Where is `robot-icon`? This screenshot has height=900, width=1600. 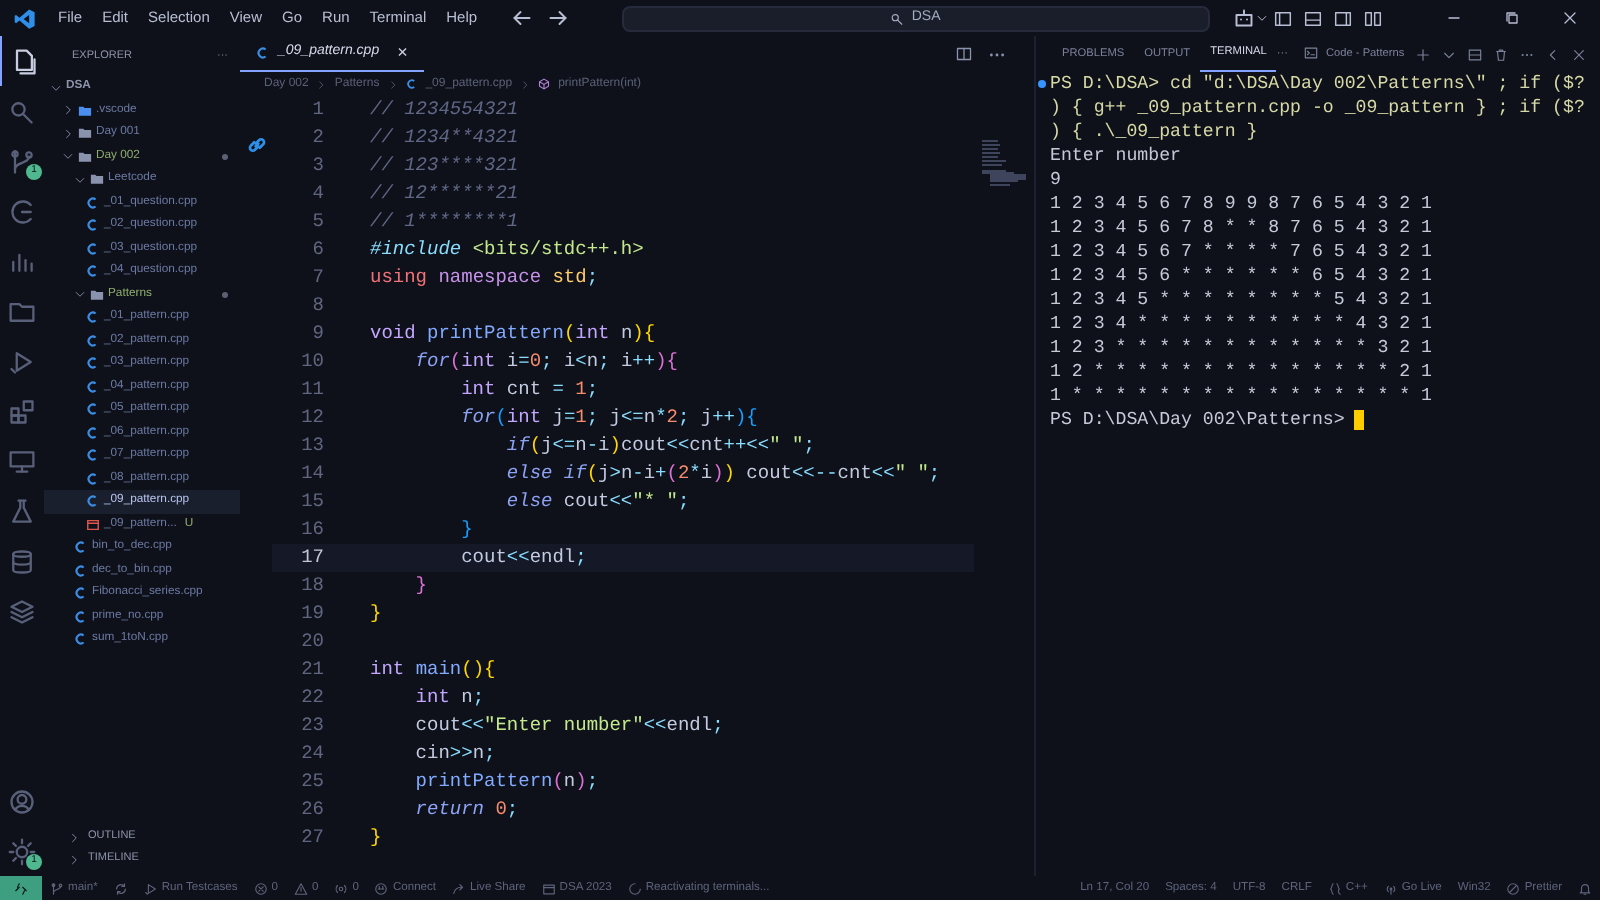
robot-icon is located at coordinates (1244, 18).